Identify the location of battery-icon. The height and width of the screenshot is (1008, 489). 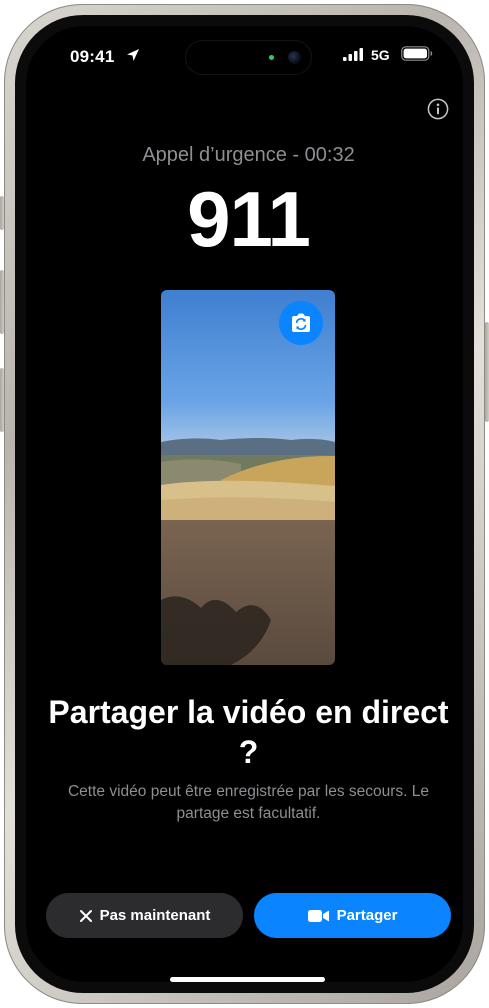
(417, 53).